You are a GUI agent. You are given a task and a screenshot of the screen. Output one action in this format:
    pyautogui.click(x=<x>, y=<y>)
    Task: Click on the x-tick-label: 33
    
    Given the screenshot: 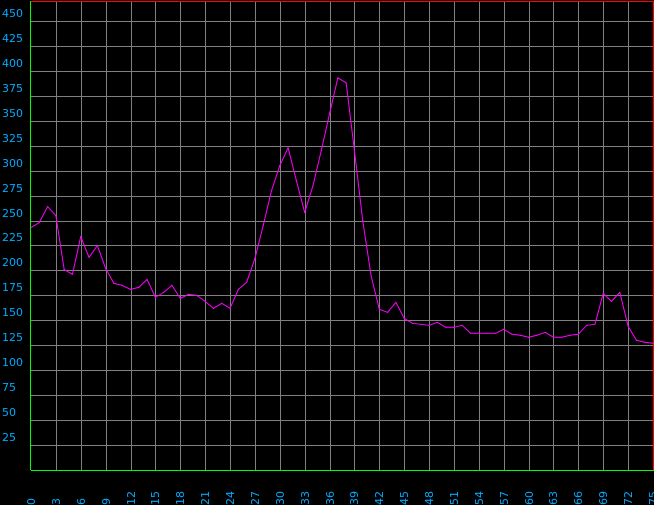 What is the action you would take?
    pyautogui.click(x=305, y=498)
    